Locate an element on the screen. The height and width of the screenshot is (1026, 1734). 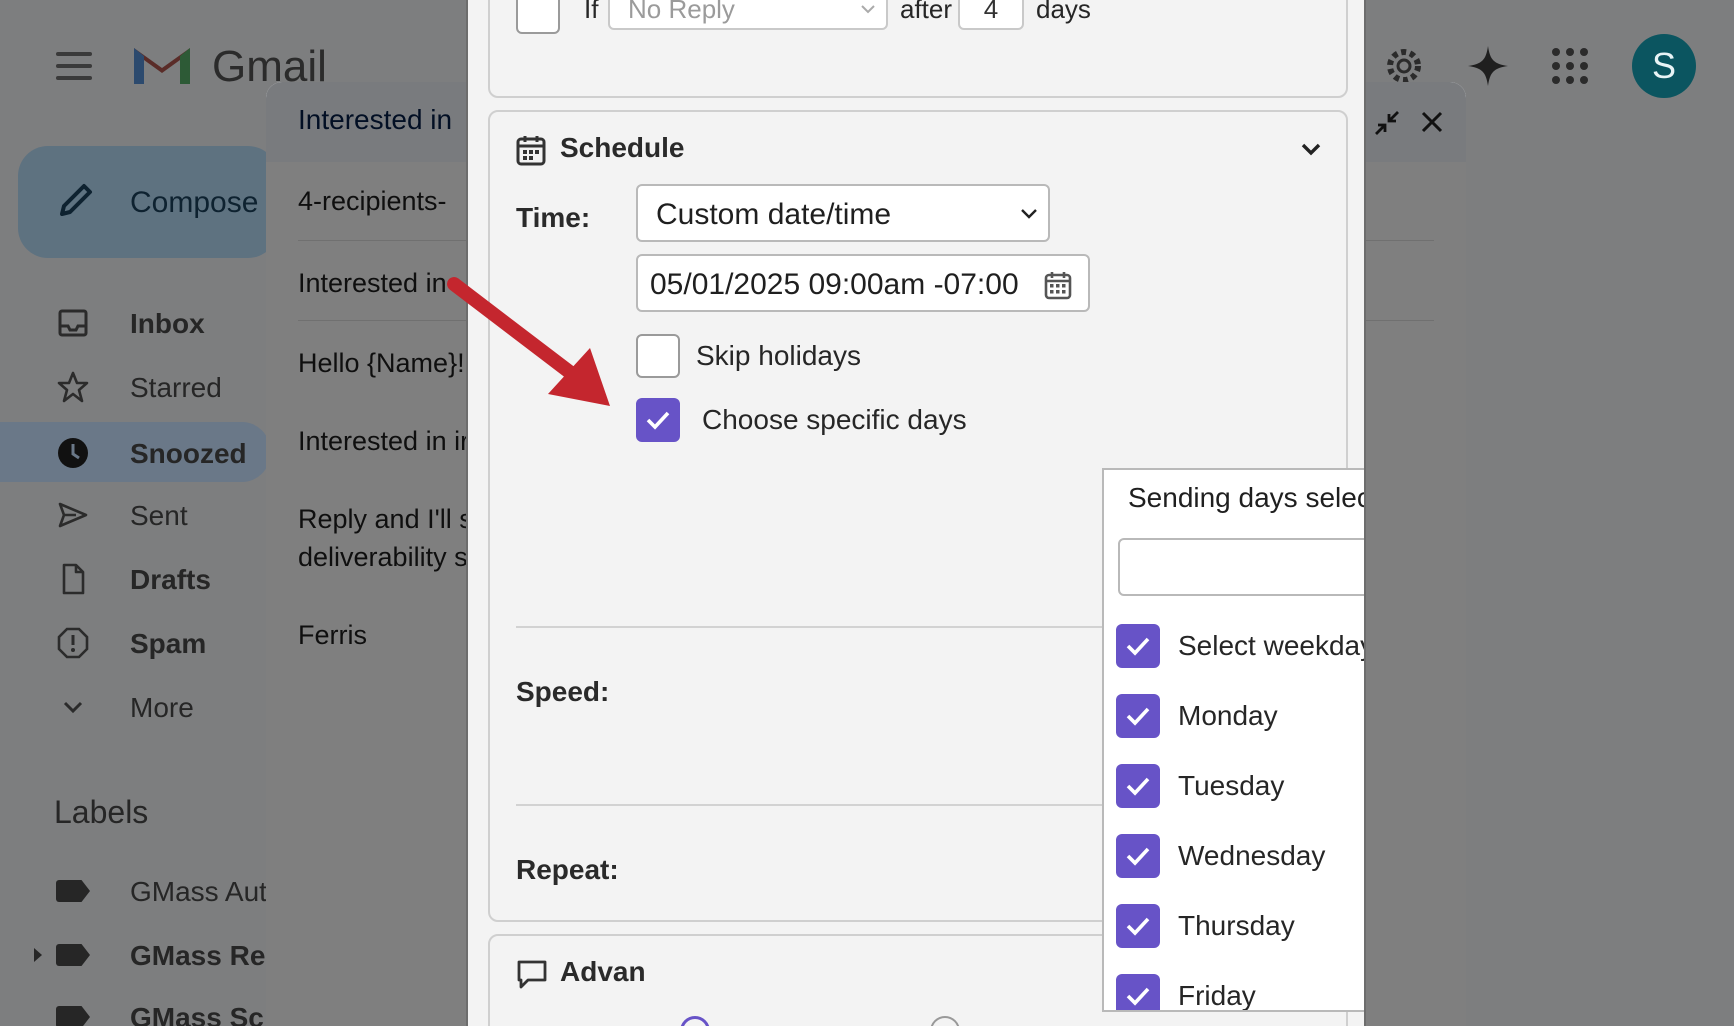
datetime-input: 05/01/2025 09:00am -07:00 is located at coordinates (863, 283).